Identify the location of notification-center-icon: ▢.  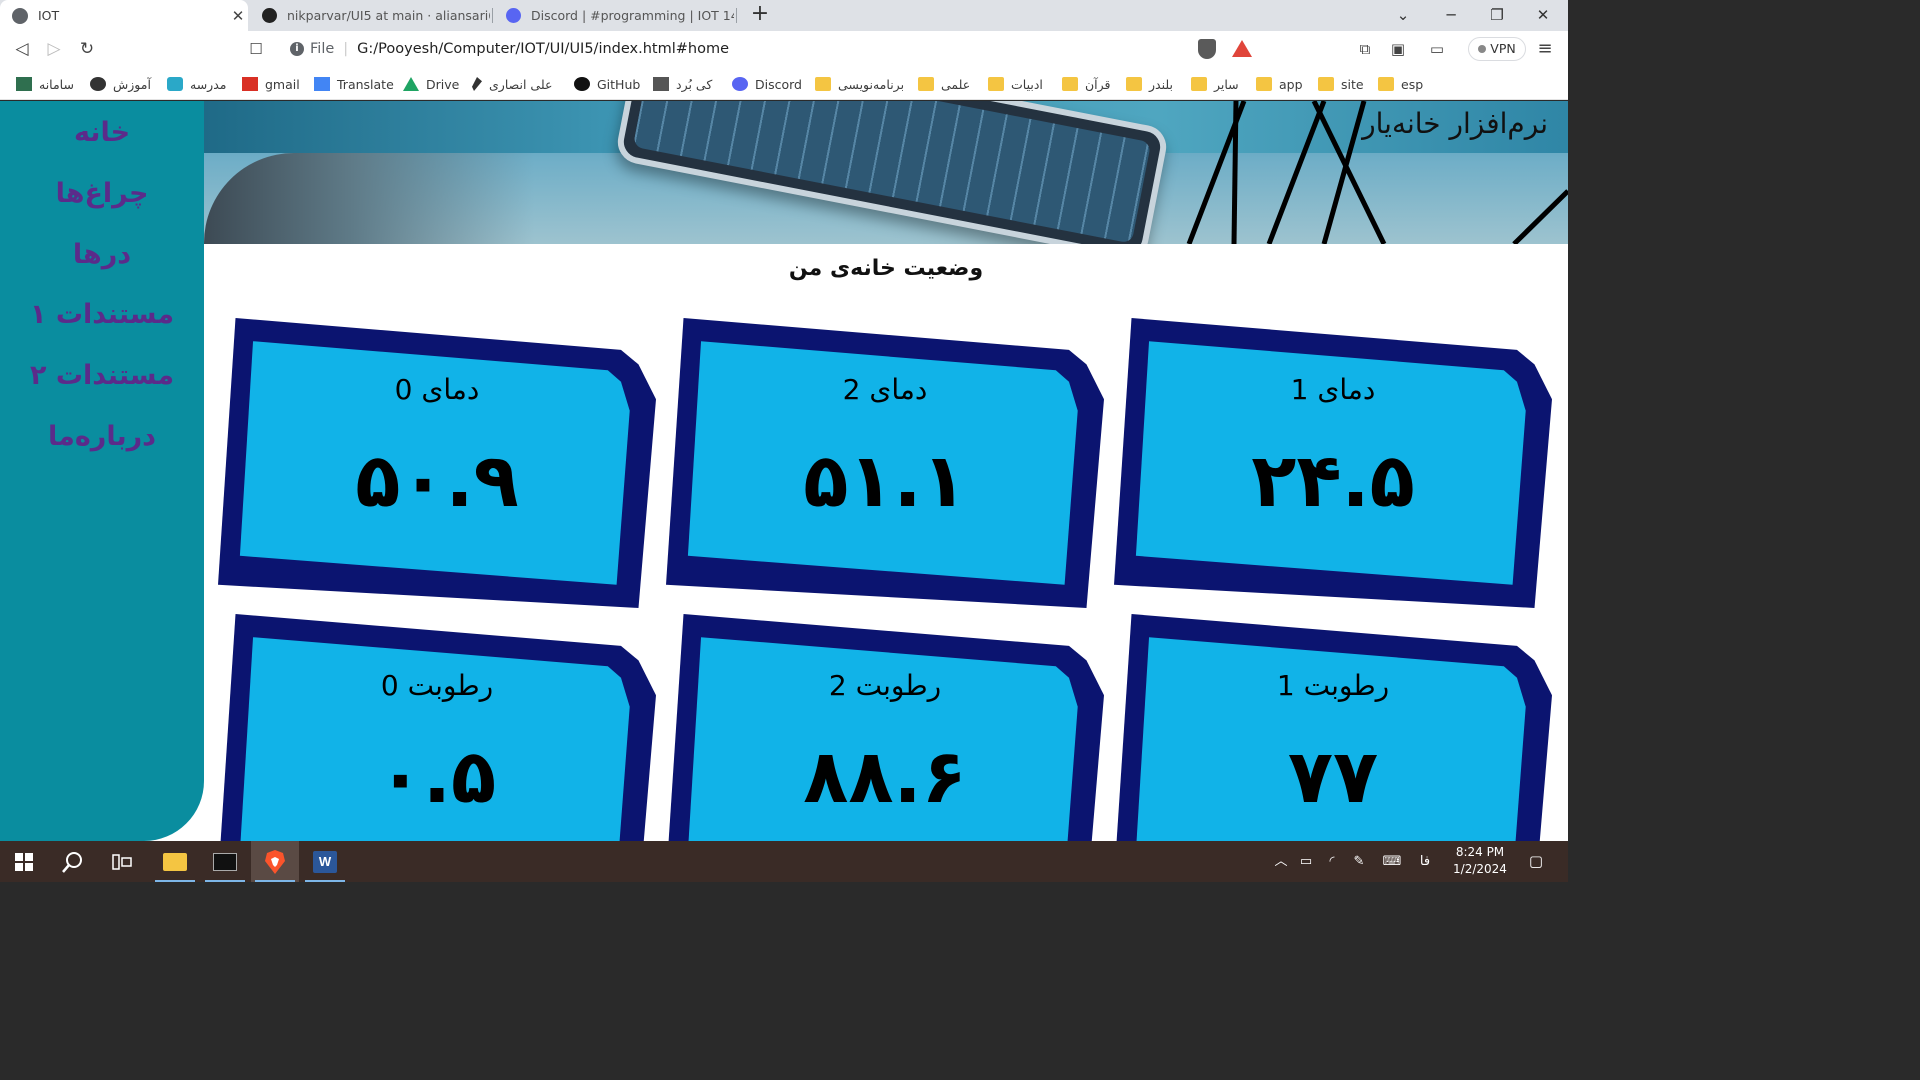
(1536, 861).